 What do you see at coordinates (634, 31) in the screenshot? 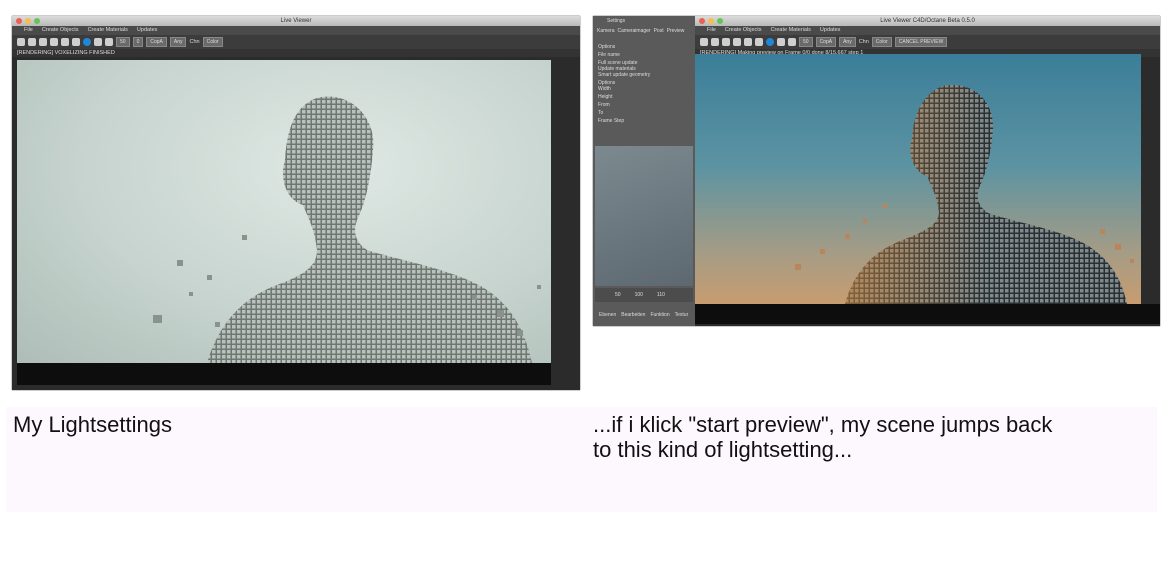
I see `tab-cameraimager: Cameraimager` at bounding box center [634, 31].